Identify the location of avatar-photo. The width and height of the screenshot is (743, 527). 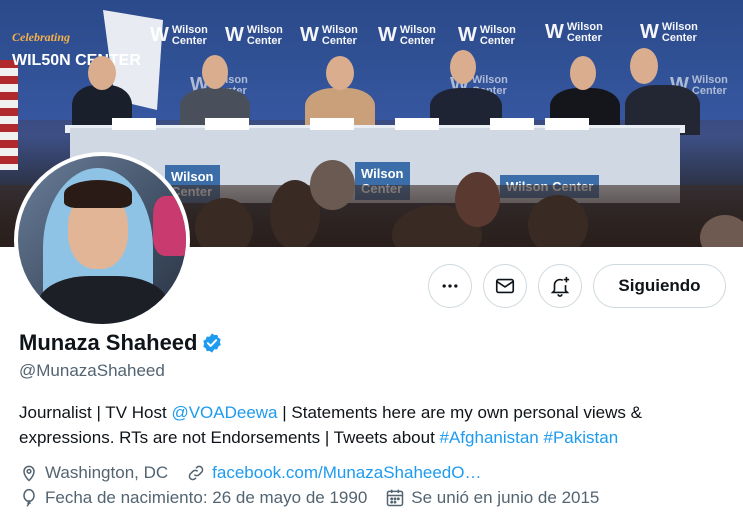
(102, 240).